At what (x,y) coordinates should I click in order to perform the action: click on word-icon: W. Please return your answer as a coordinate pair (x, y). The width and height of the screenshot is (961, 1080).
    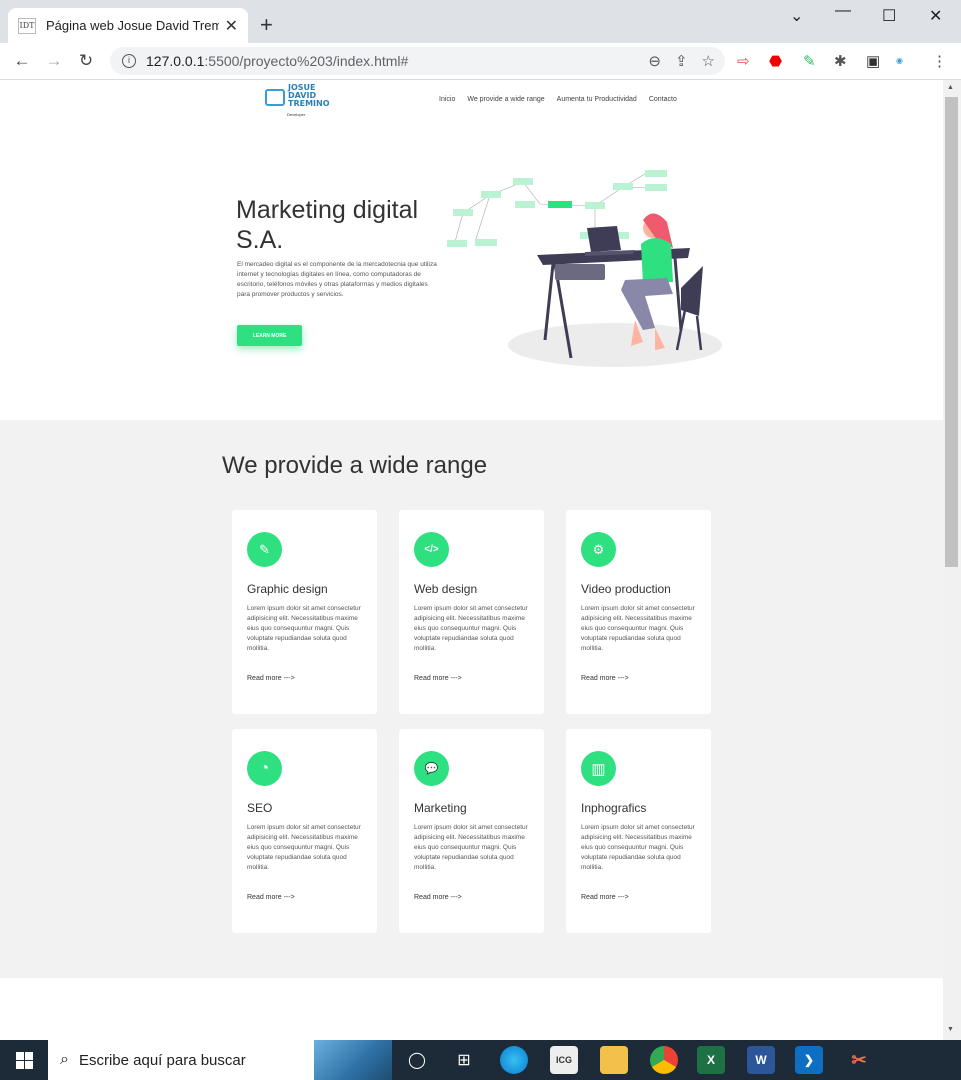
    Looking at the image, I should click on (761, 1060).